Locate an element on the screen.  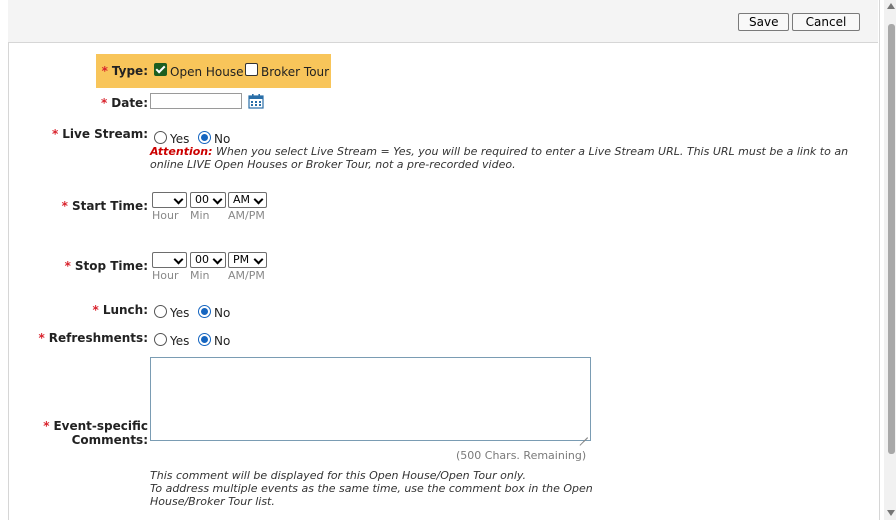
calendar-icon is located at coordinates (256, 101).